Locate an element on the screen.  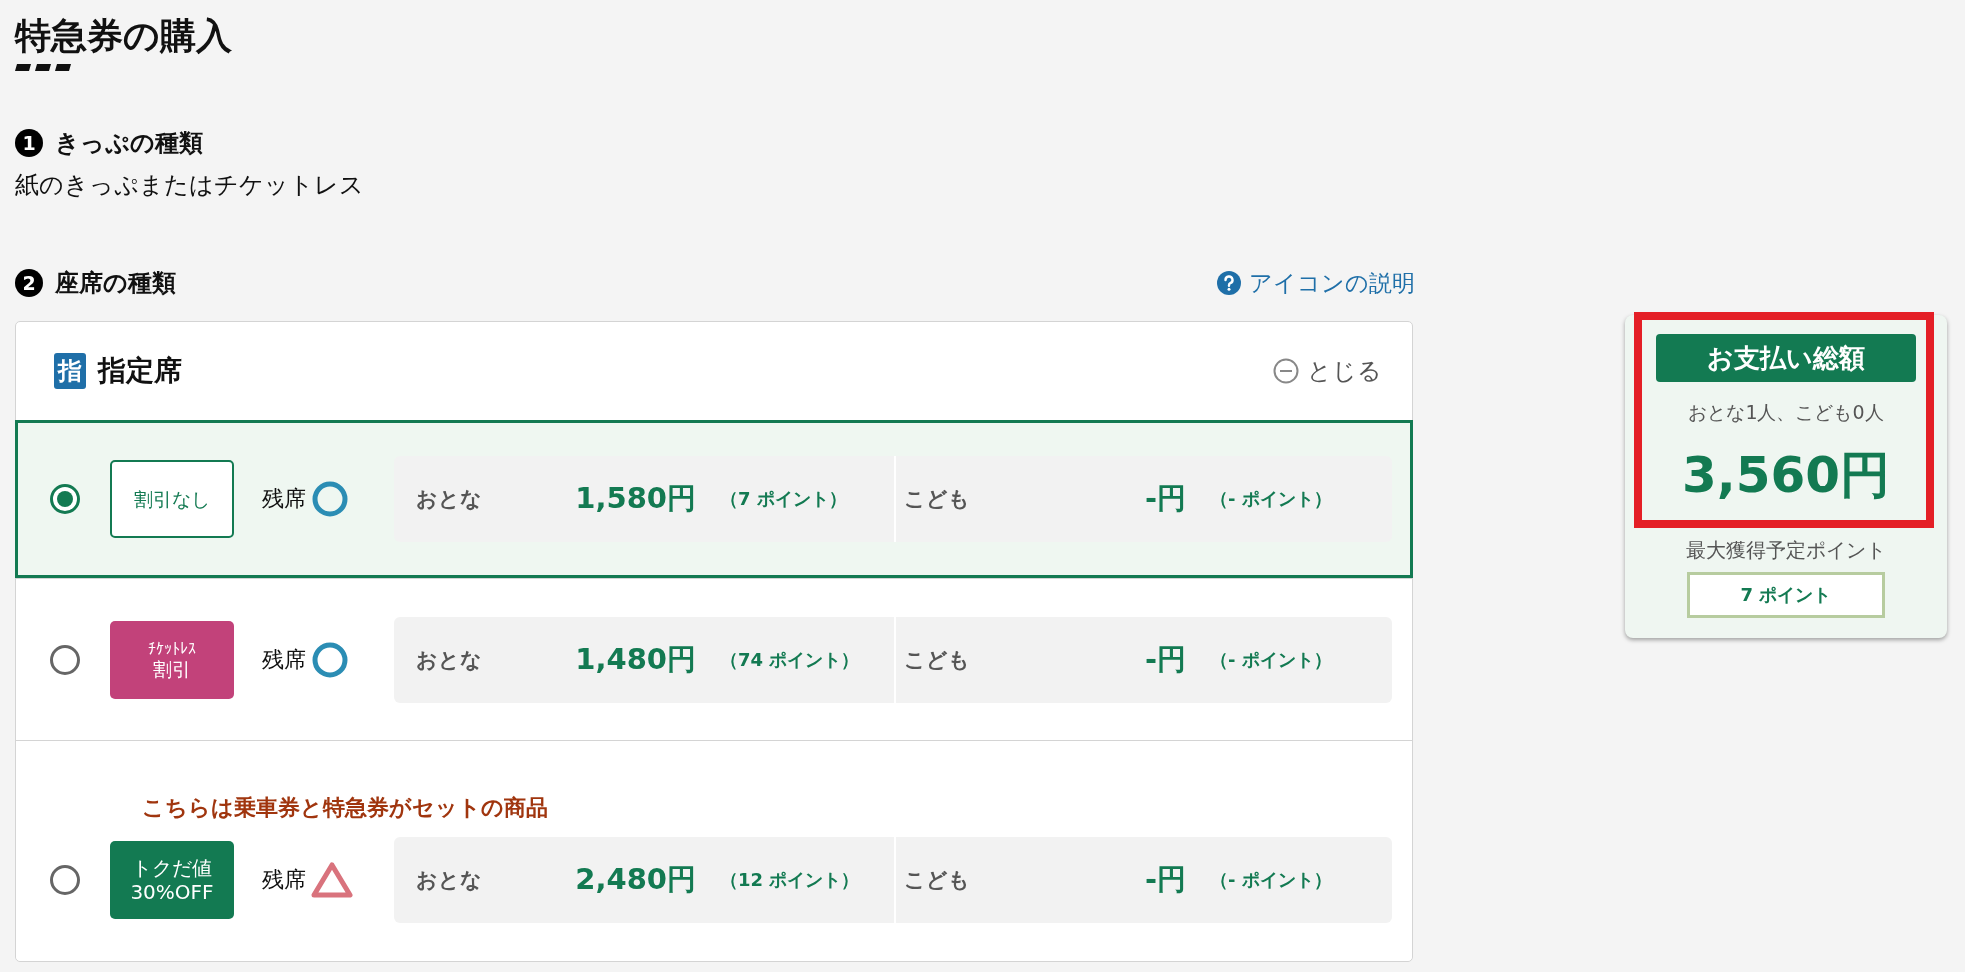
adult-price: 1,580円 is located at coordinates (635, 498).